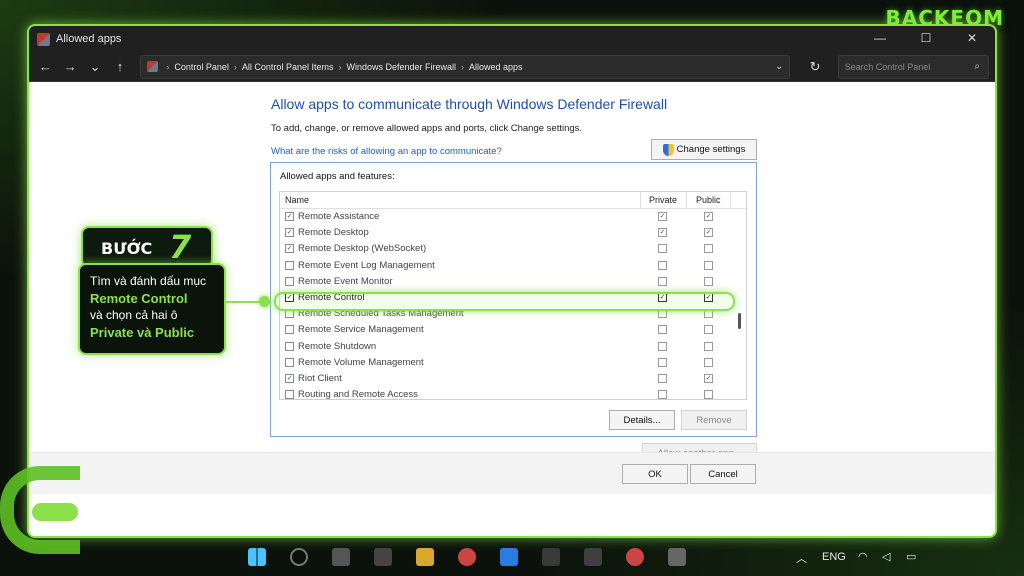 The height and width of the screenshot is (576, 1024). Describe the element at coordinates (834, 557) in the screenshot. I see `language-indicator: ENG` at that location.